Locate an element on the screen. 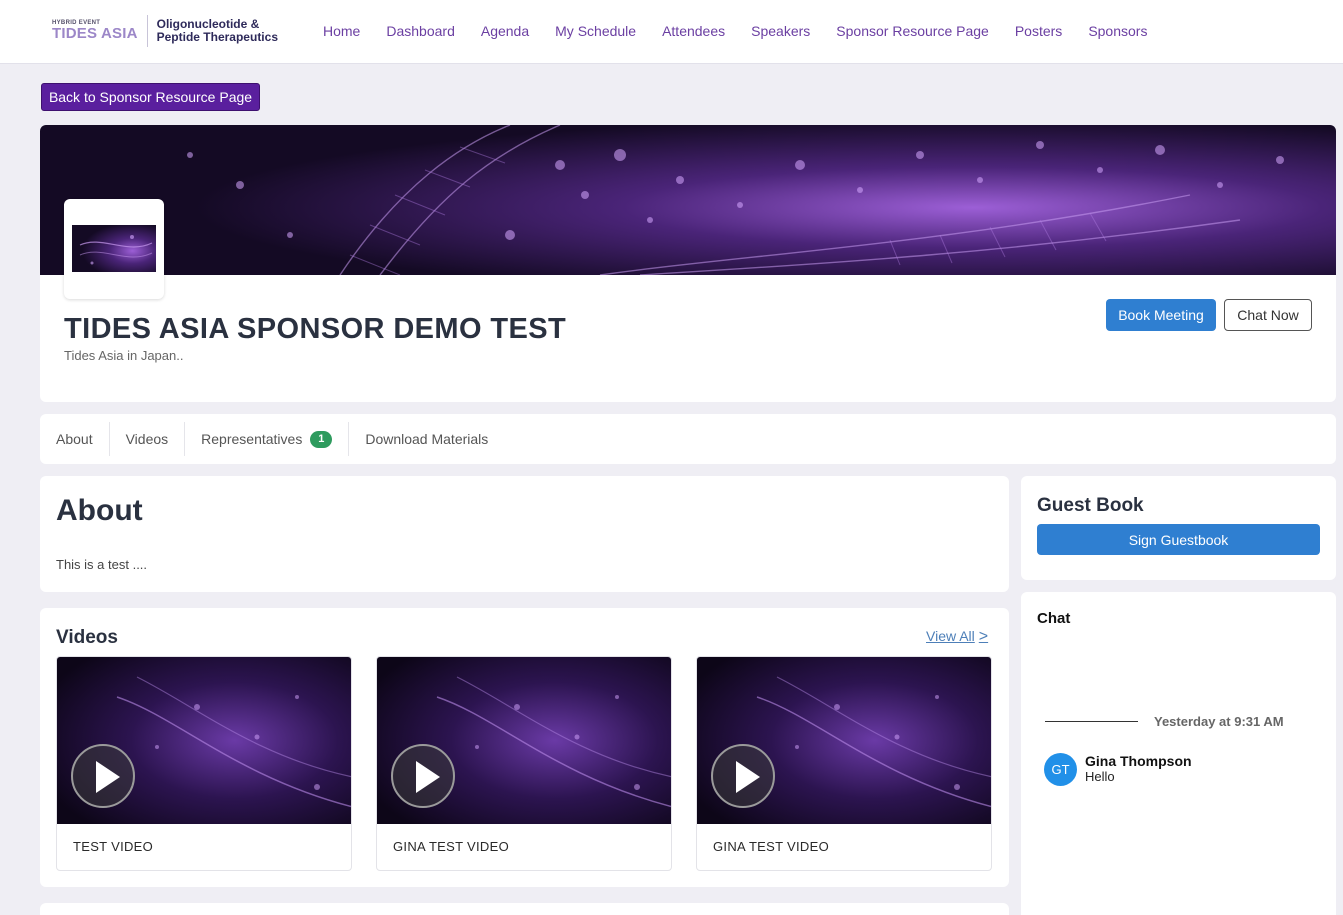 The width and height of the screenshot is (1343, 915). nav-sponsors: Sponsors is located at coordinates (1117, 31).